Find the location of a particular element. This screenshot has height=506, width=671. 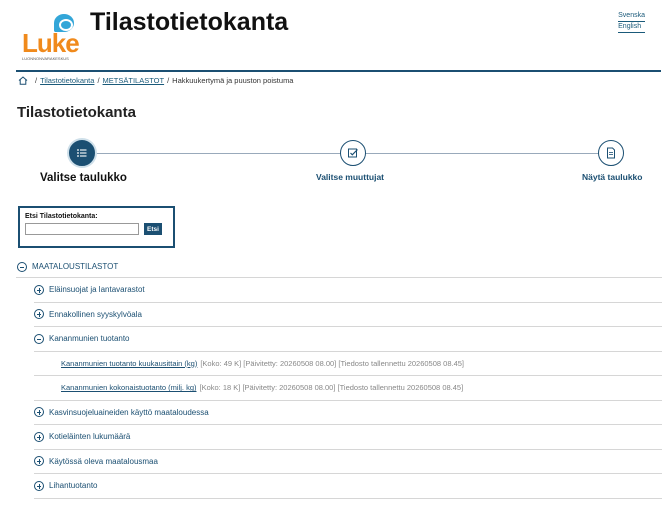

tree-node-label: Ennakollinen syyskylvöala is located at coordinates (95, 314).